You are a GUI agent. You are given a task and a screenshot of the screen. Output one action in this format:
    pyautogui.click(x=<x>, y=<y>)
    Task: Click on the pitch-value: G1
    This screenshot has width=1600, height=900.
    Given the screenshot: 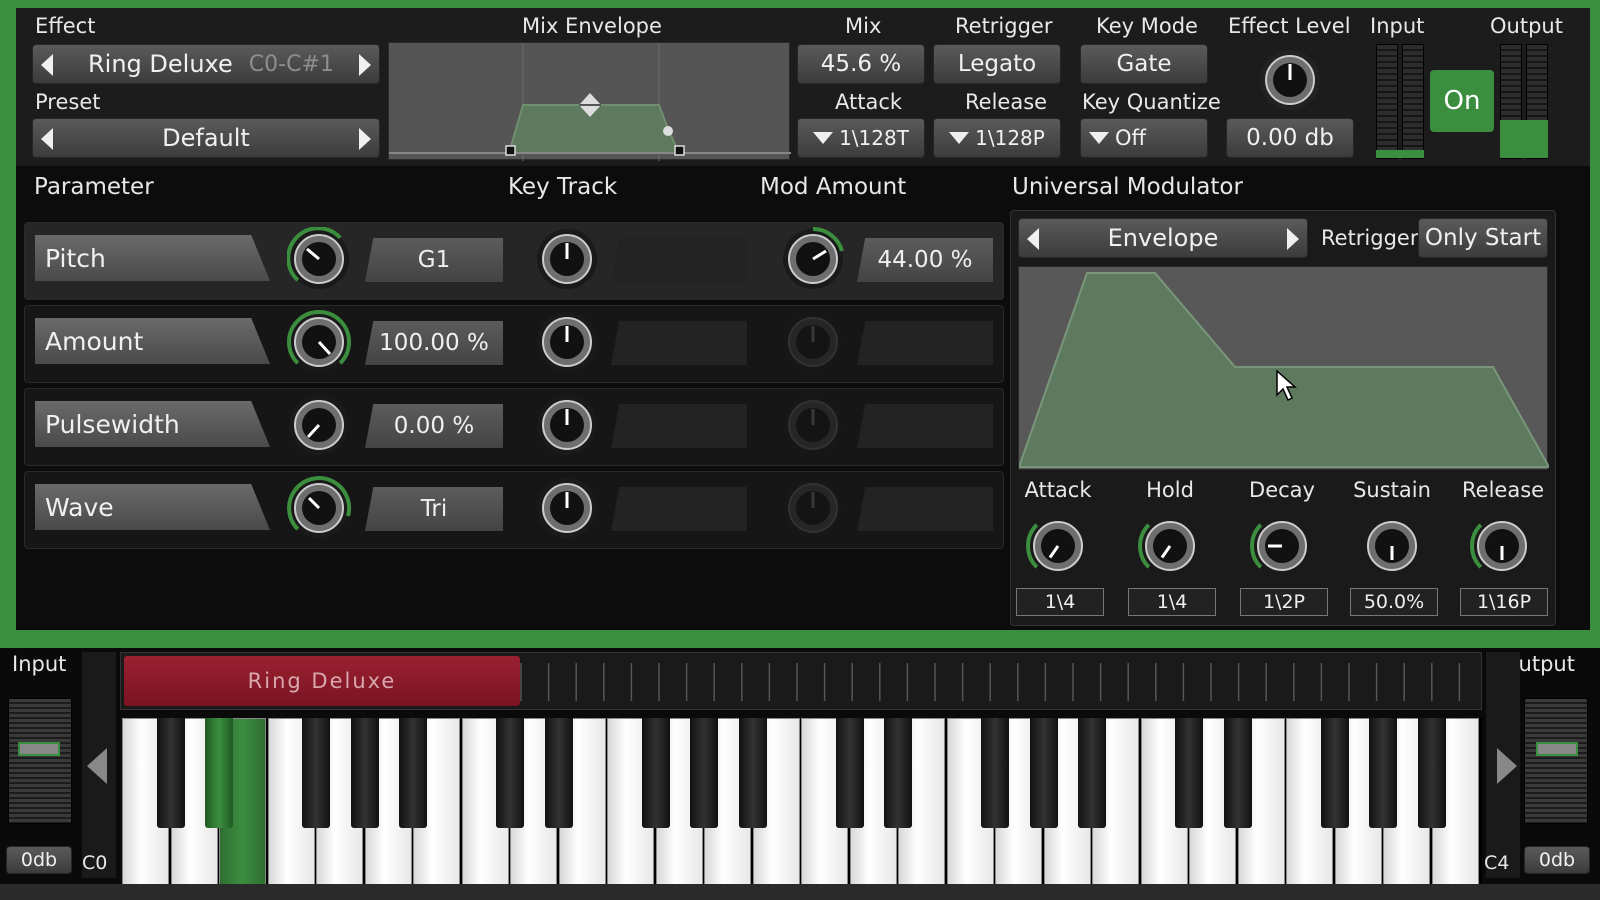 What is the action you would take?
    pyautogui.click(x=434, y=260)
    